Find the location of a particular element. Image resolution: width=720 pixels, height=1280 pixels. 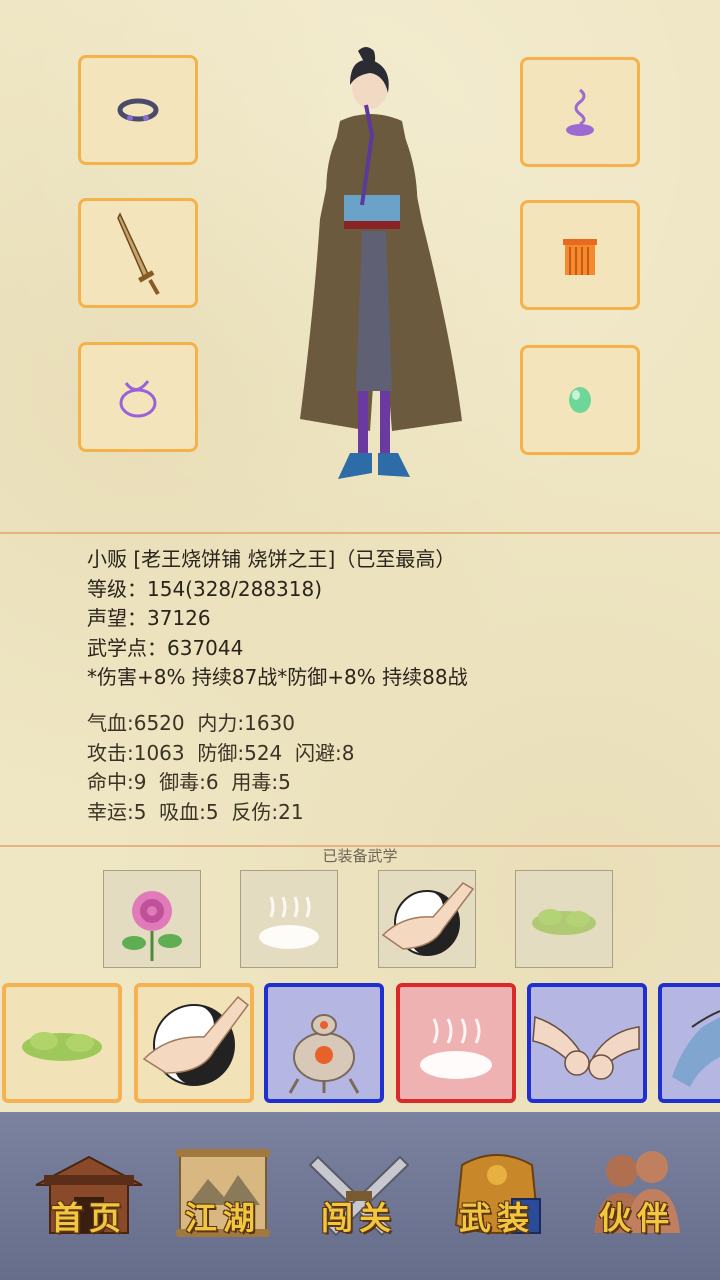

section-divider-top is located at coordinates (360, 533).